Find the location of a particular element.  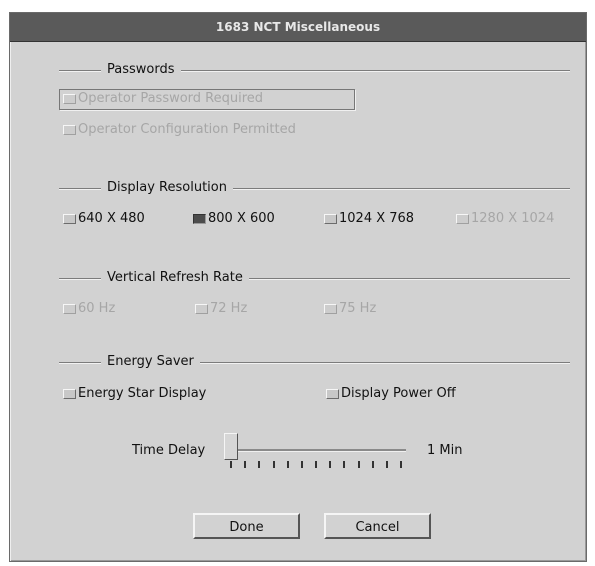

refresh-rate-group-header: Vertical Refresh Rate is located at coordinates (314, 278).